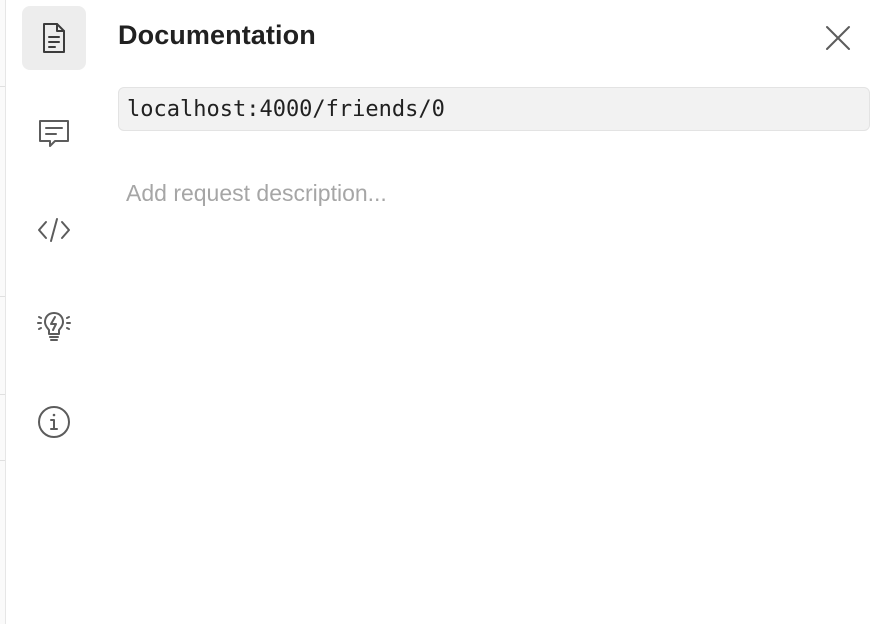  What do you see at coordinates (217, 35) in the screenshot?
I see `panel-title: Documentation` at bounding box center [217, 35].